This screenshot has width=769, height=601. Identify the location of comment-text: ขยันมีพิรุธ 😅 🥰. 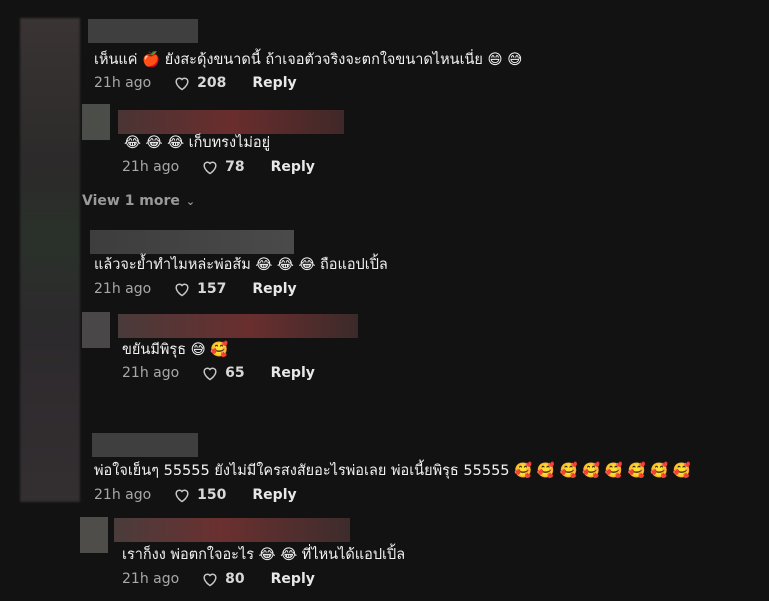
(175, 350).